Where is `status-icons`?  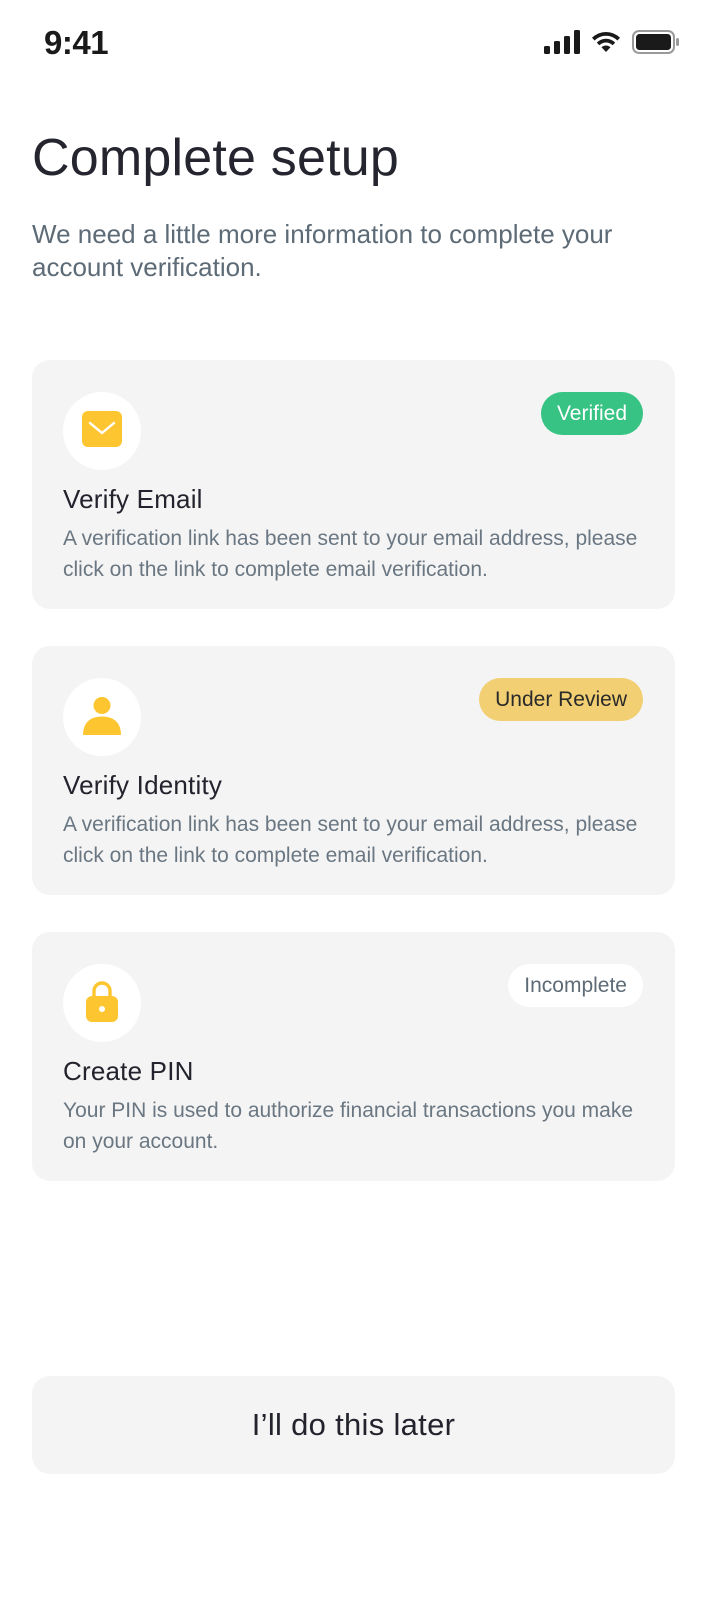
status-icons is located at coordinates (612, 42).